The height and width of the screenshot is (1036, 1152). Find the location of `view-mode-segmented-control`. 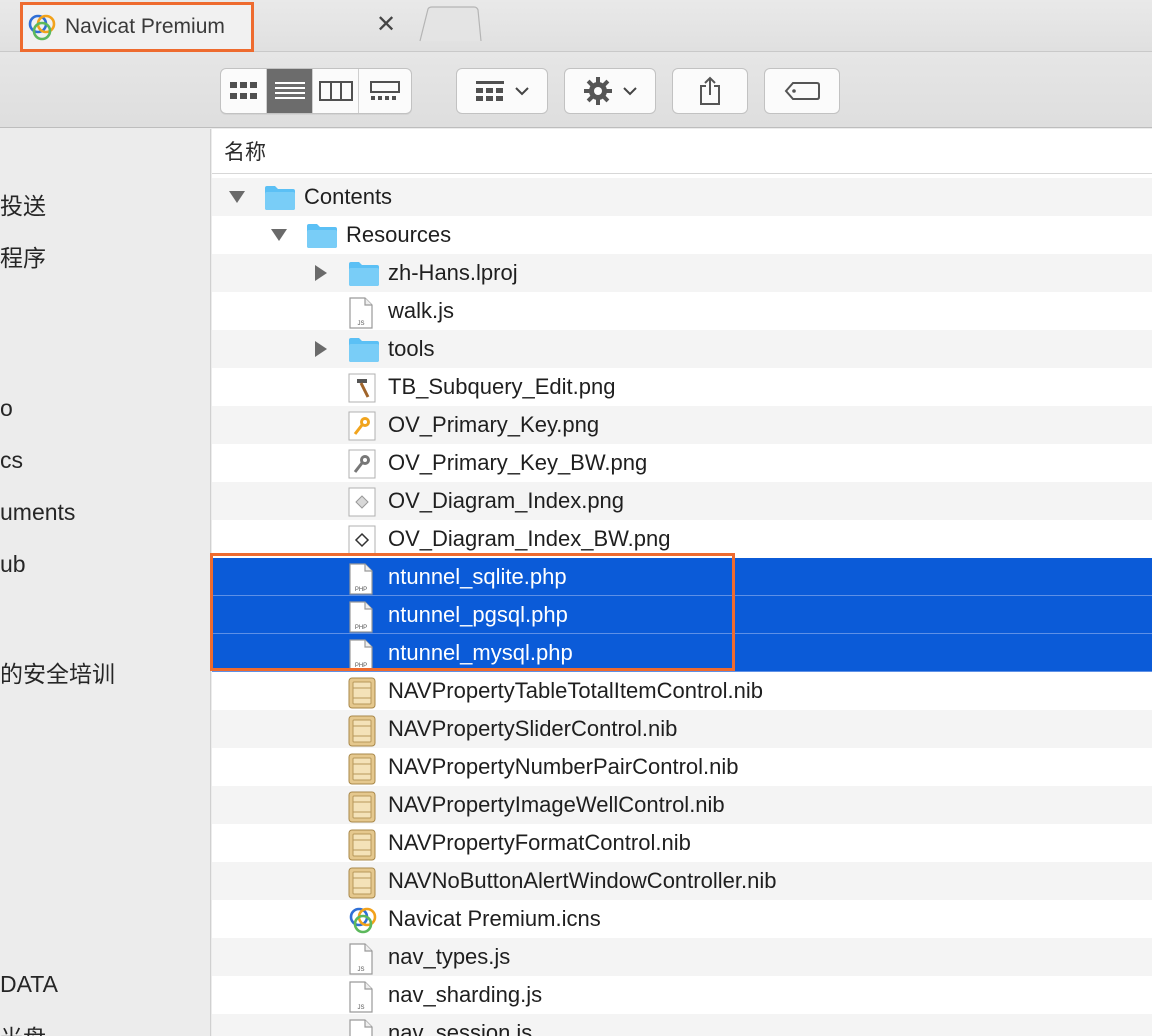

view-mode-segmented-control is located at coordinates (316, 91).